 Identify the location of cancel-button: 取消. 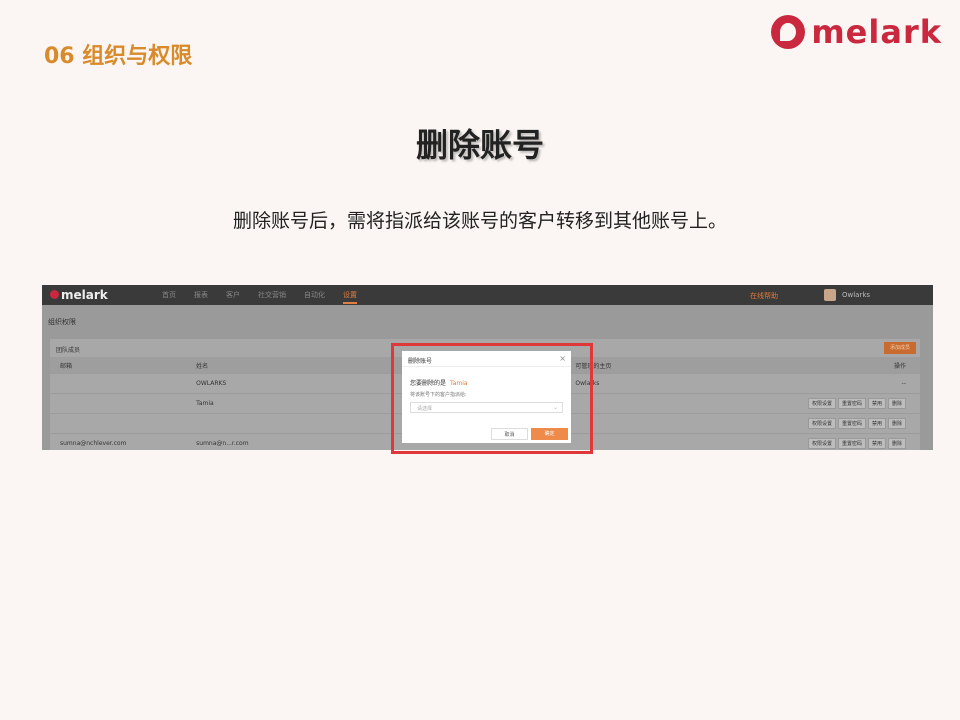
(509, 434).